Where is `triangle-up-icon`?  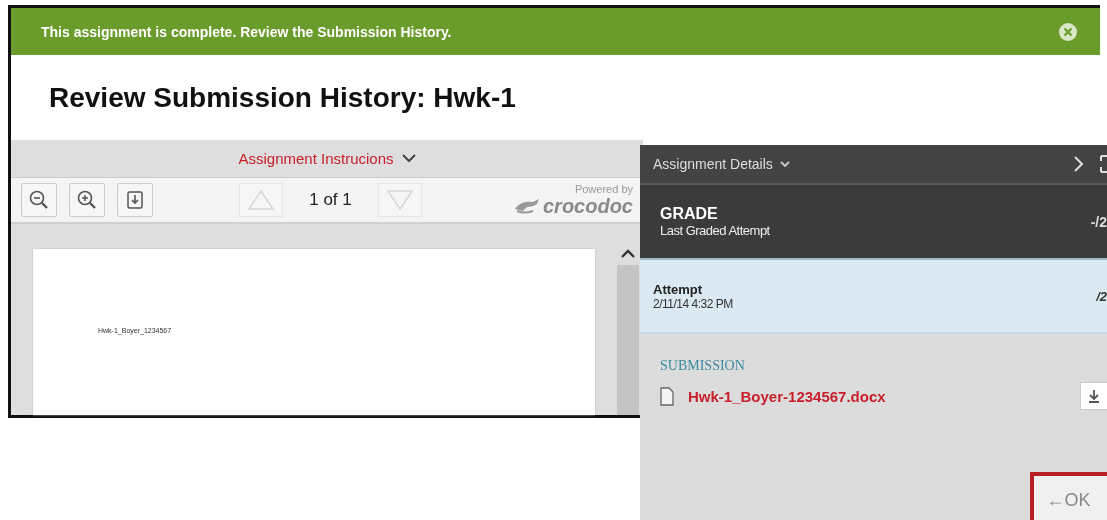
triangle-up-icon is located at coordinates (261, 200).